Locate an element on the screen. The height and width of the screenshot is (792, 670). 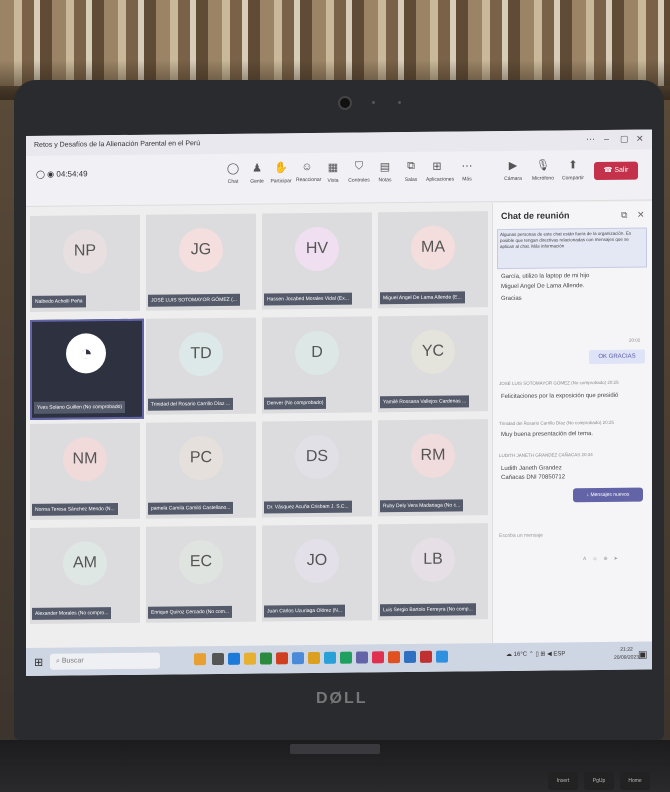
notification-icon: ▣ is located at coordinates (642, 654).